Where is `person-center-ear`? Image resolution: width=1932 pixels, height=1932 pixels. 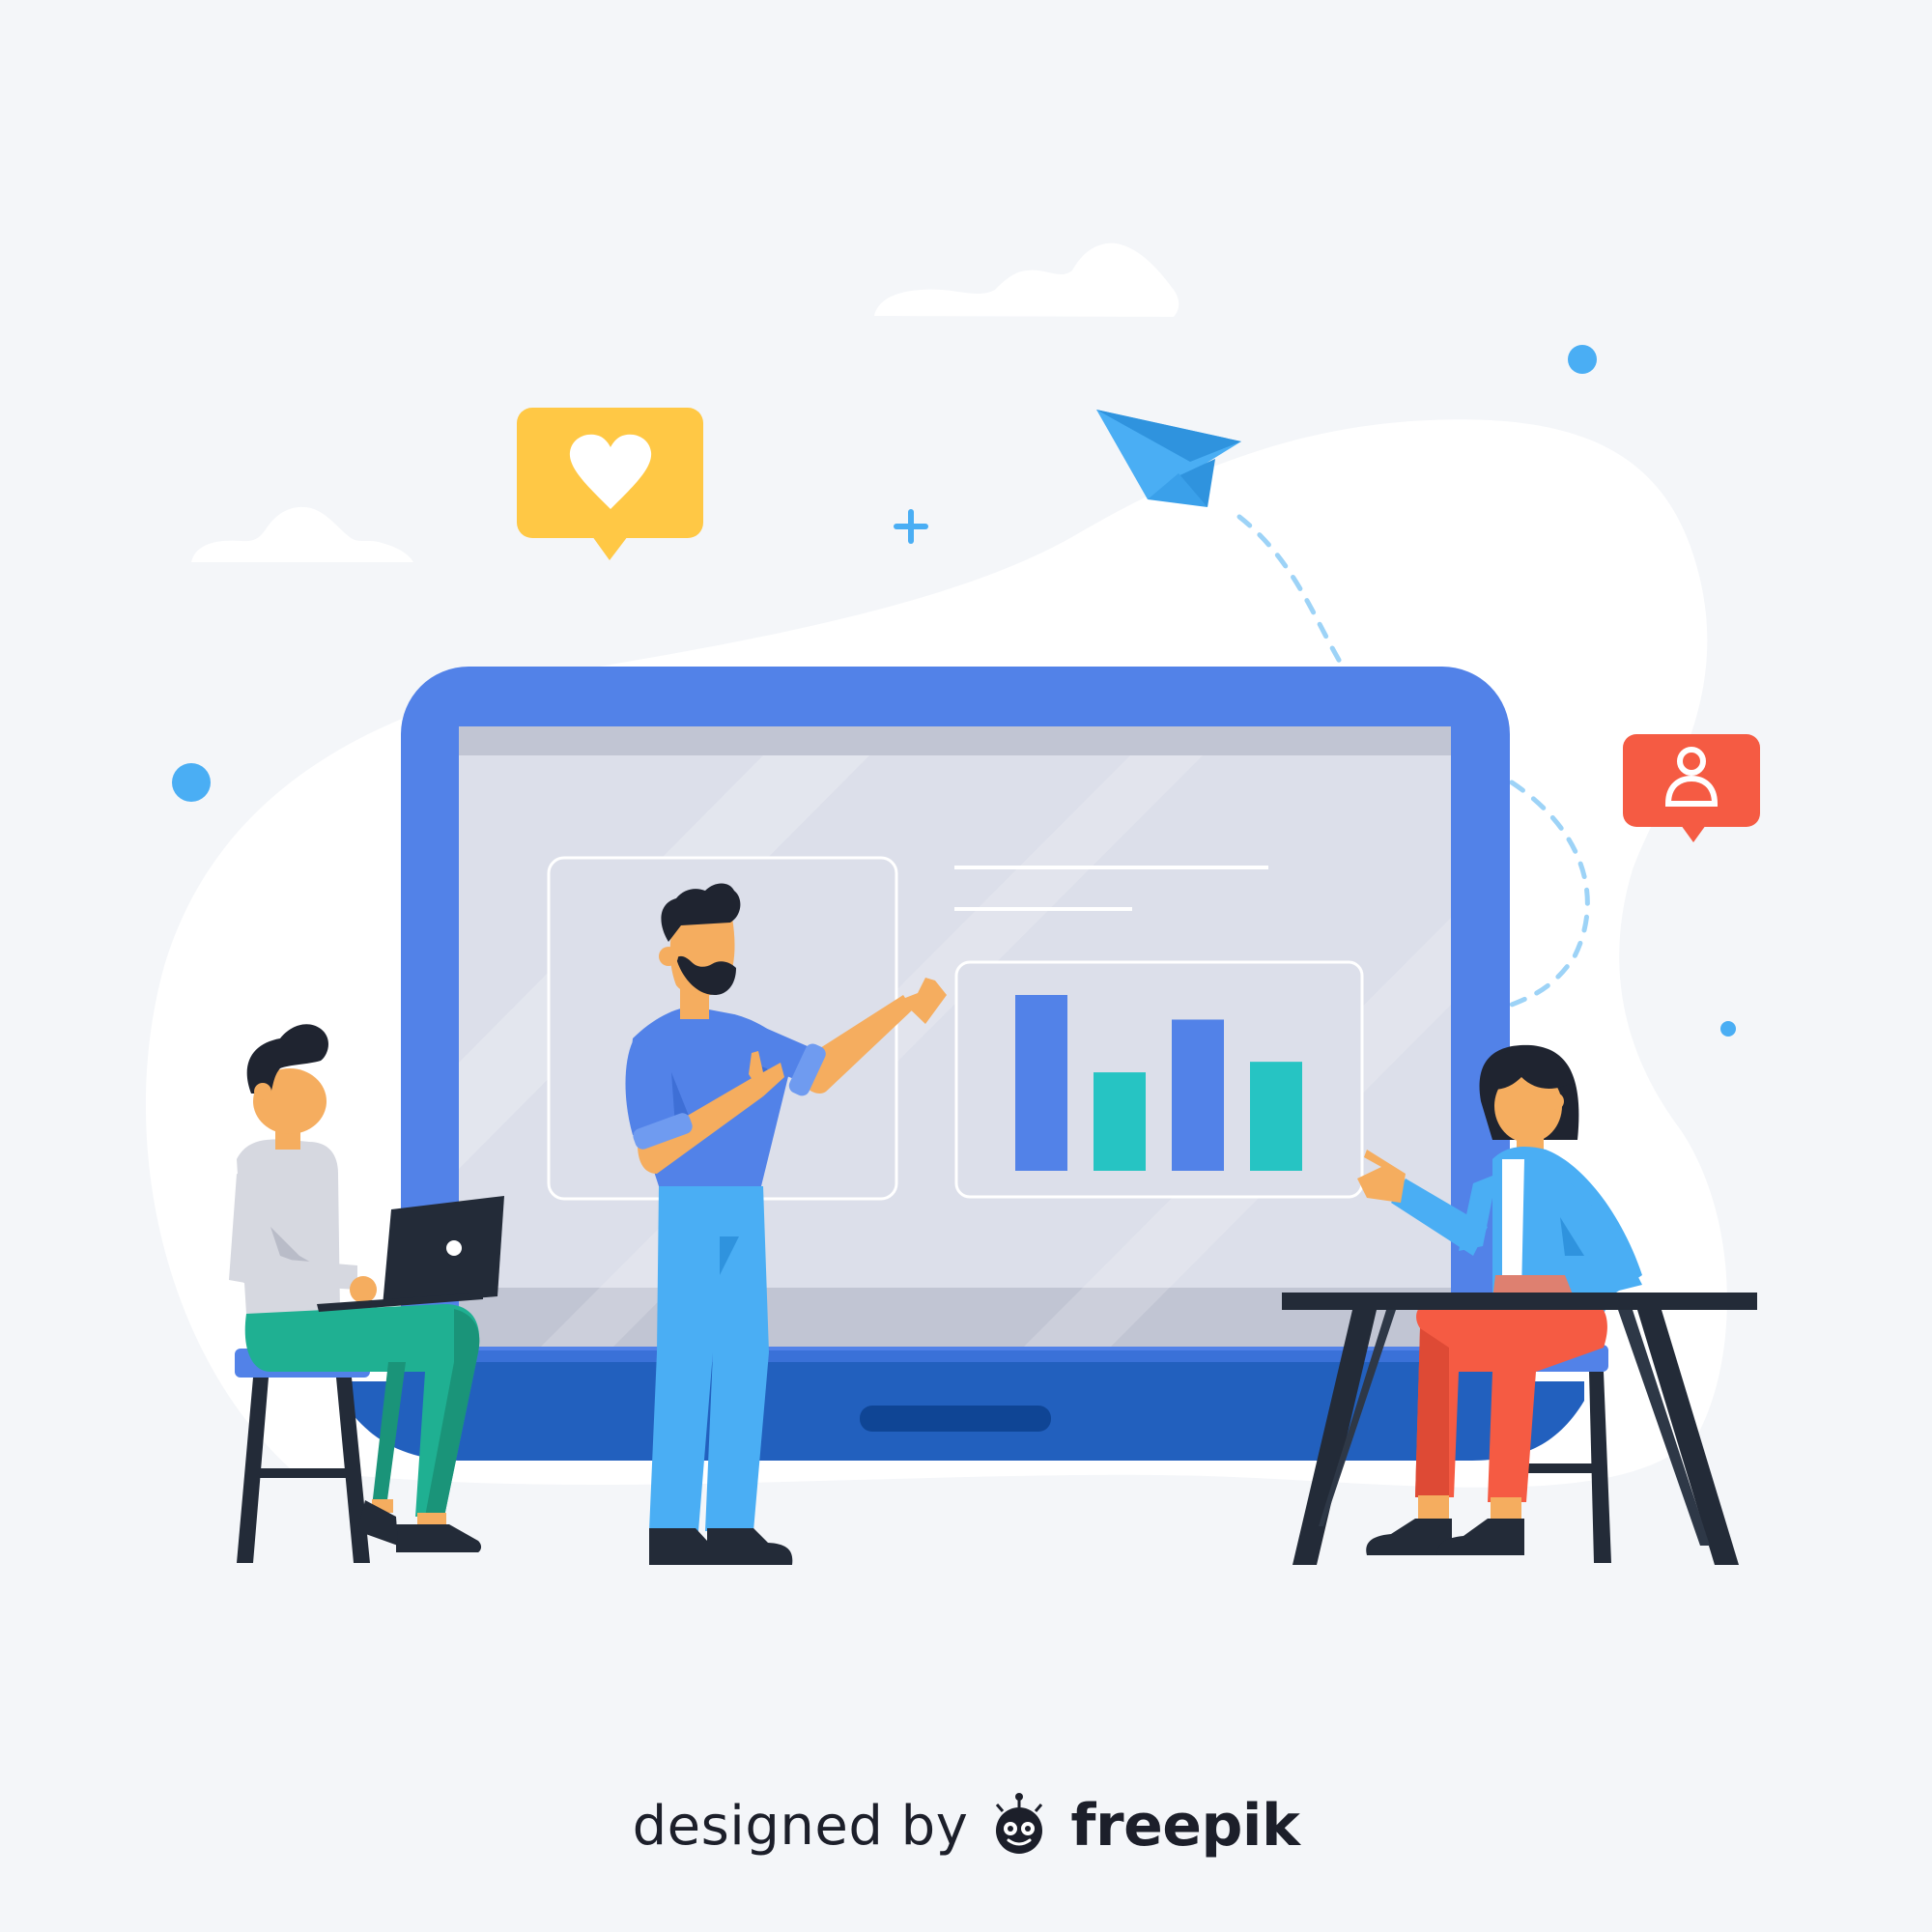 person-center-ear is located at coordinates (668, 956).